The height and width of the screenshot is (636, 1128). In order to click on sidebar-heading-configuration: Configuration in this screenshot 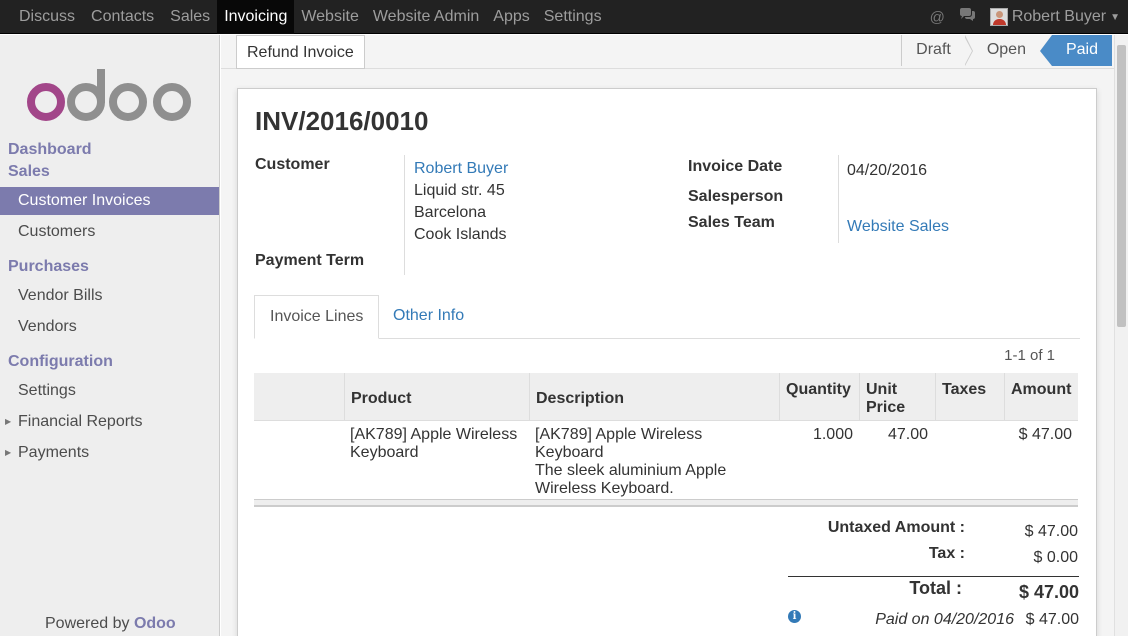, I will do `click(60, 362)`.